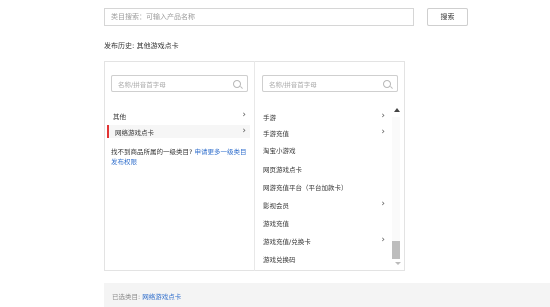  Describe the element at coordinates (323, 204) in the screenshot. I see `right-category-item: 影视会员 ›` at that location.